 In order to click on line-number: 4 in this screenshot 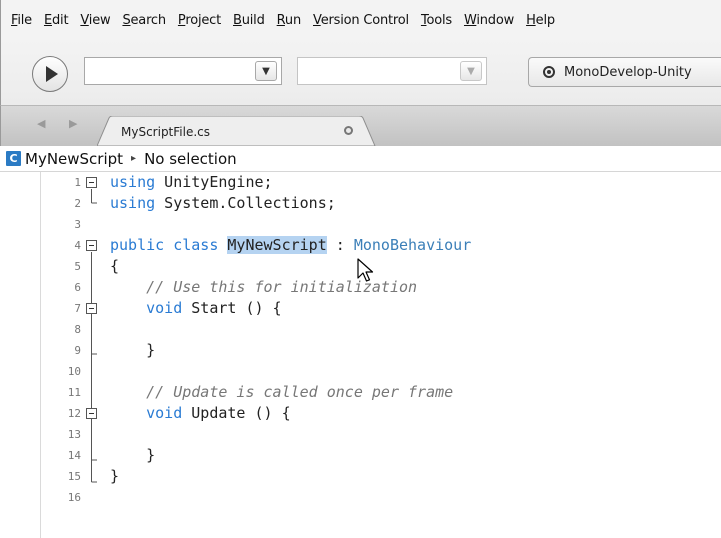, I will do `click(77, 245)`.